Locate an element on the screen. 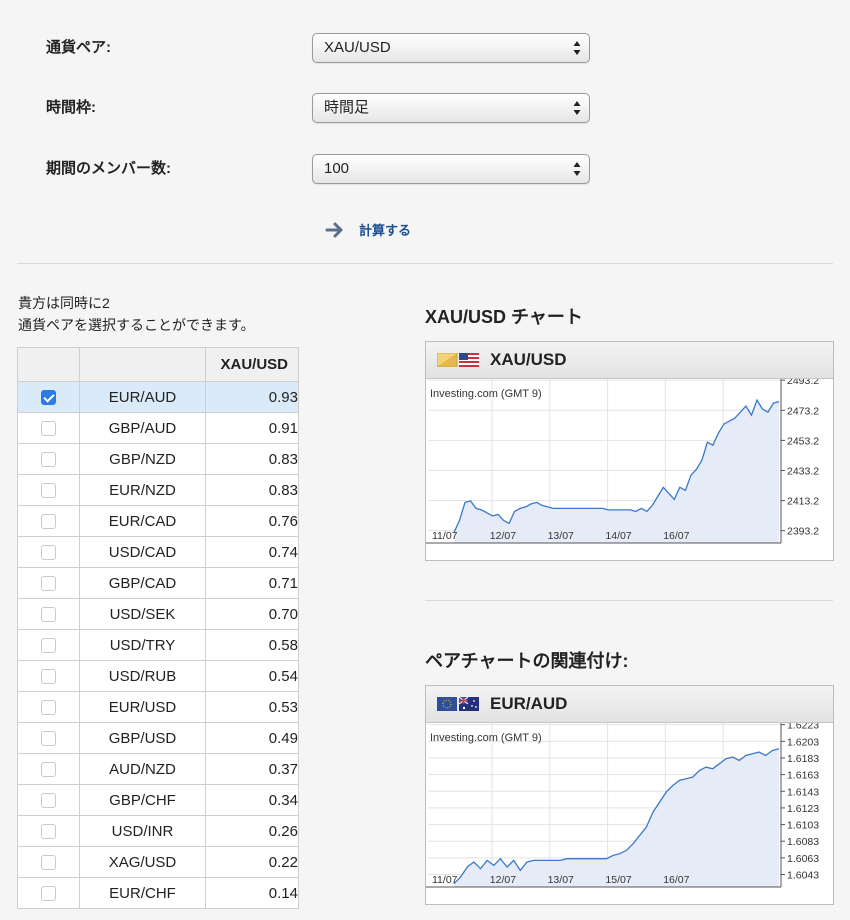 The height and width of the screenshot is (920, 850). table-row: EUR/USD 0.53 is located at coordinates (158, 707).